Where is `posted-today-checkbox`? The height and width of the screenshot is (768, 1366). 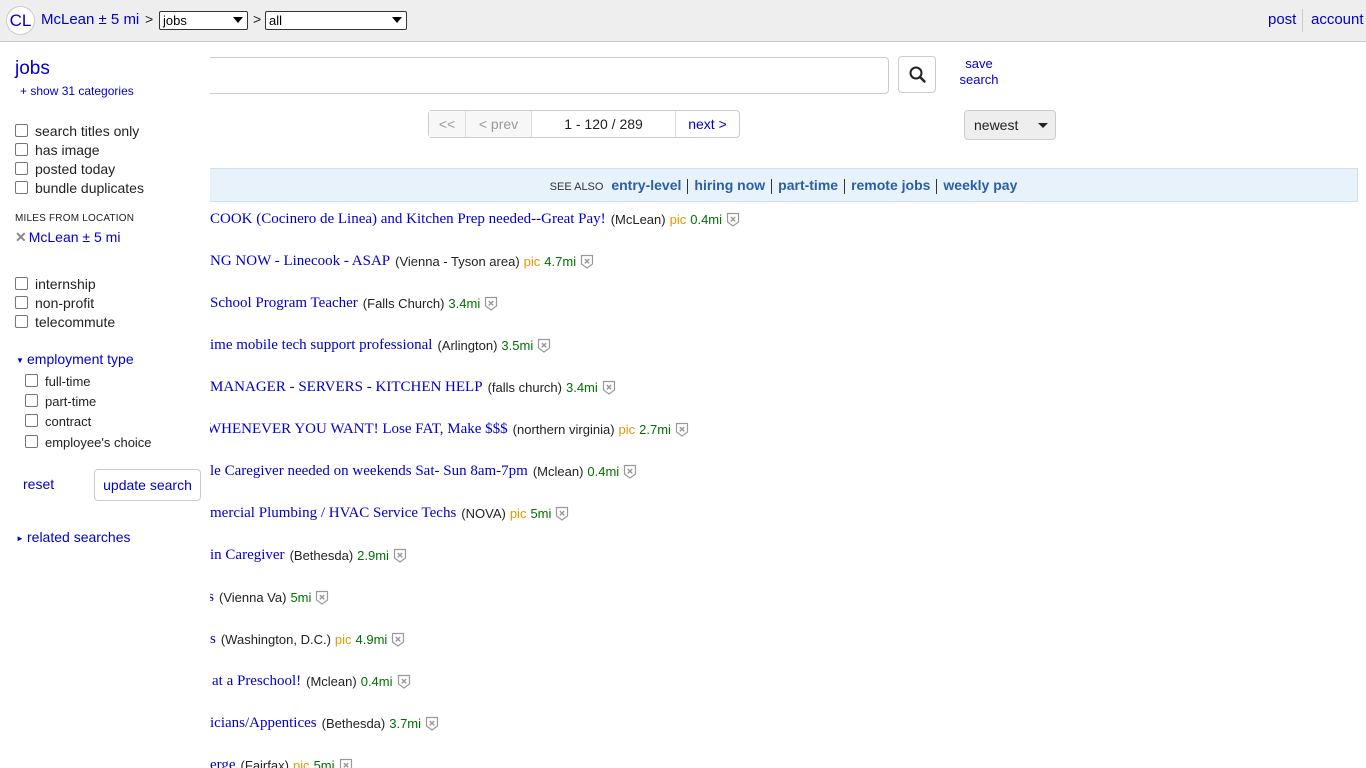 posted-today-checkbox is located at coordinates (21, 168).